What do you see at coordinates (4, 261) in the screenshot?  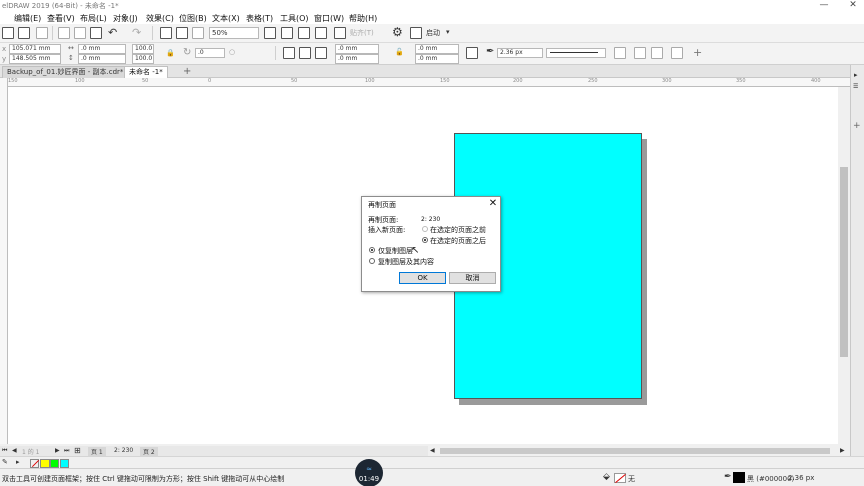 I see `vertical-ruler` at bounding box center [4, 261].